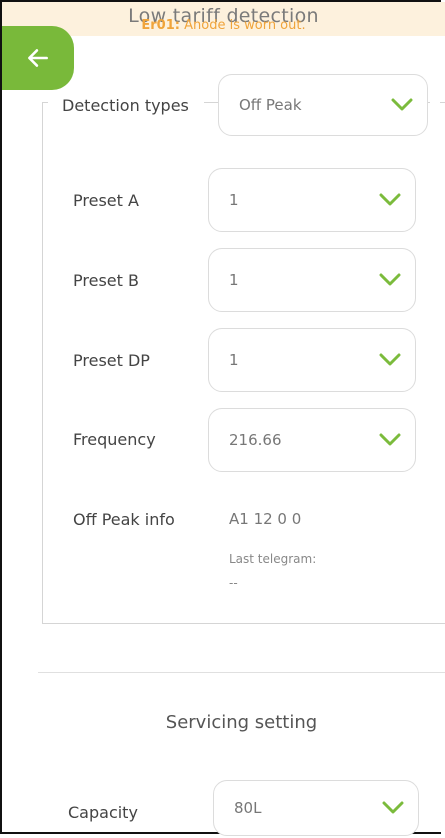  Describe the element at coordinates (270, 105) in the screenshot. I see `detection-types-value: Off Peak` at that location.